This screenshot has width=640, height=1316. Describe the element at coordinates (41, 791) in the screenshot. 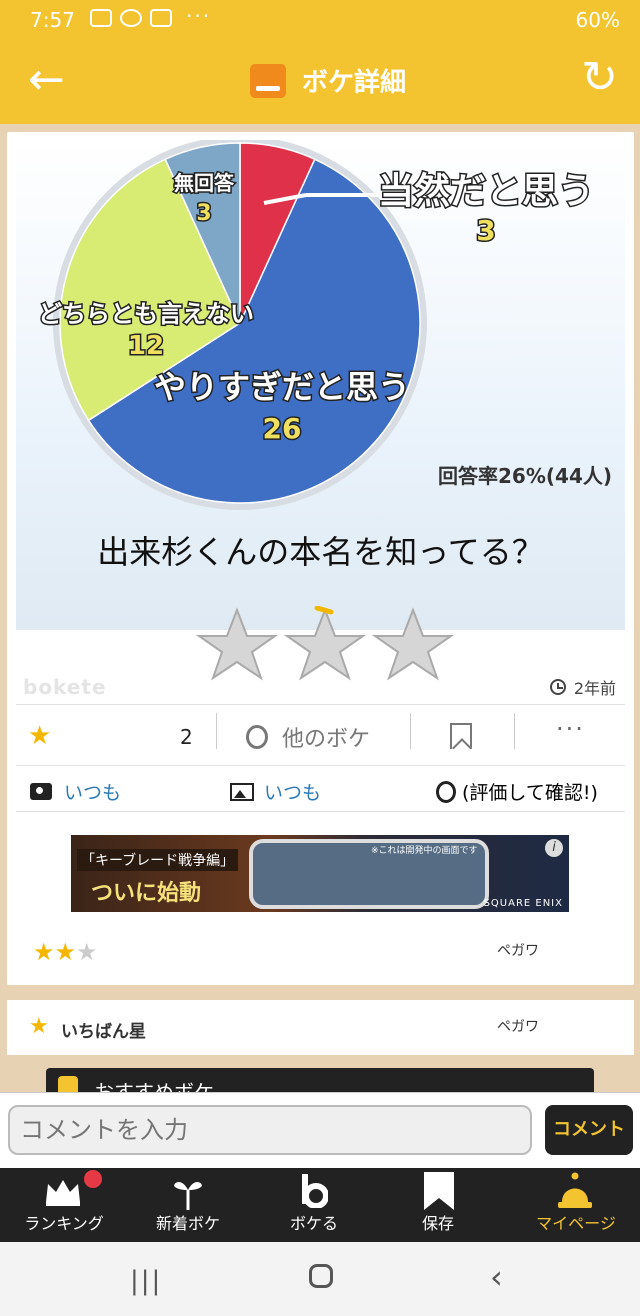

I see `camera-icon` at that location.